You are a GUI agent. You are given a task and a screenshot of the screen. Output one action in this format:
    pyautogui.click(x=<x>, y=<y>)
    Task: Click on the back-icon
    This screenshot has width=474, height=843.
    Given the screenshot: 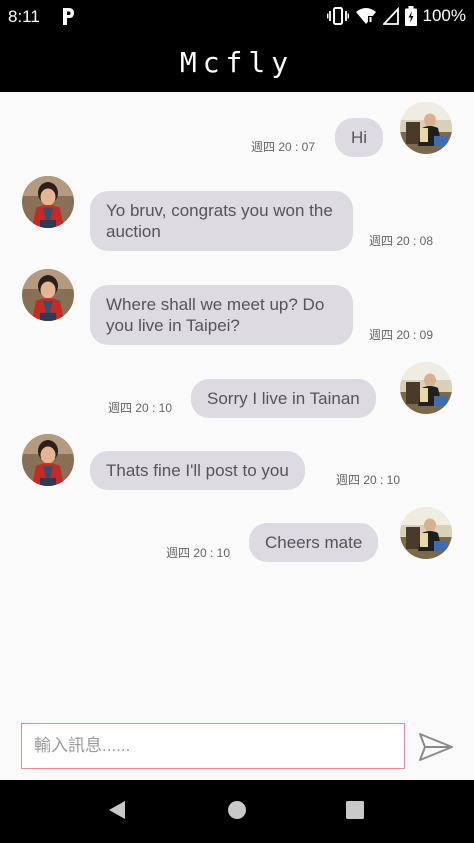 What is the action you would take?
    pyautogui.click(x=117, y=810)
    